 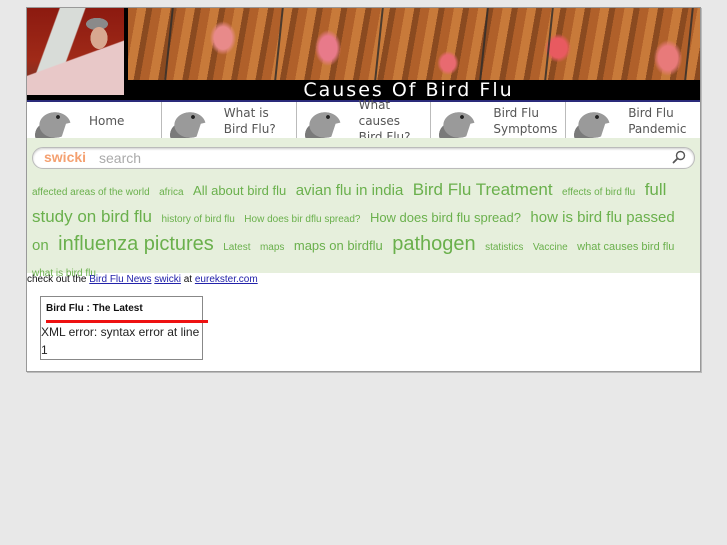 I want to click on tag-link: statistics, so click(x=504, y=247).